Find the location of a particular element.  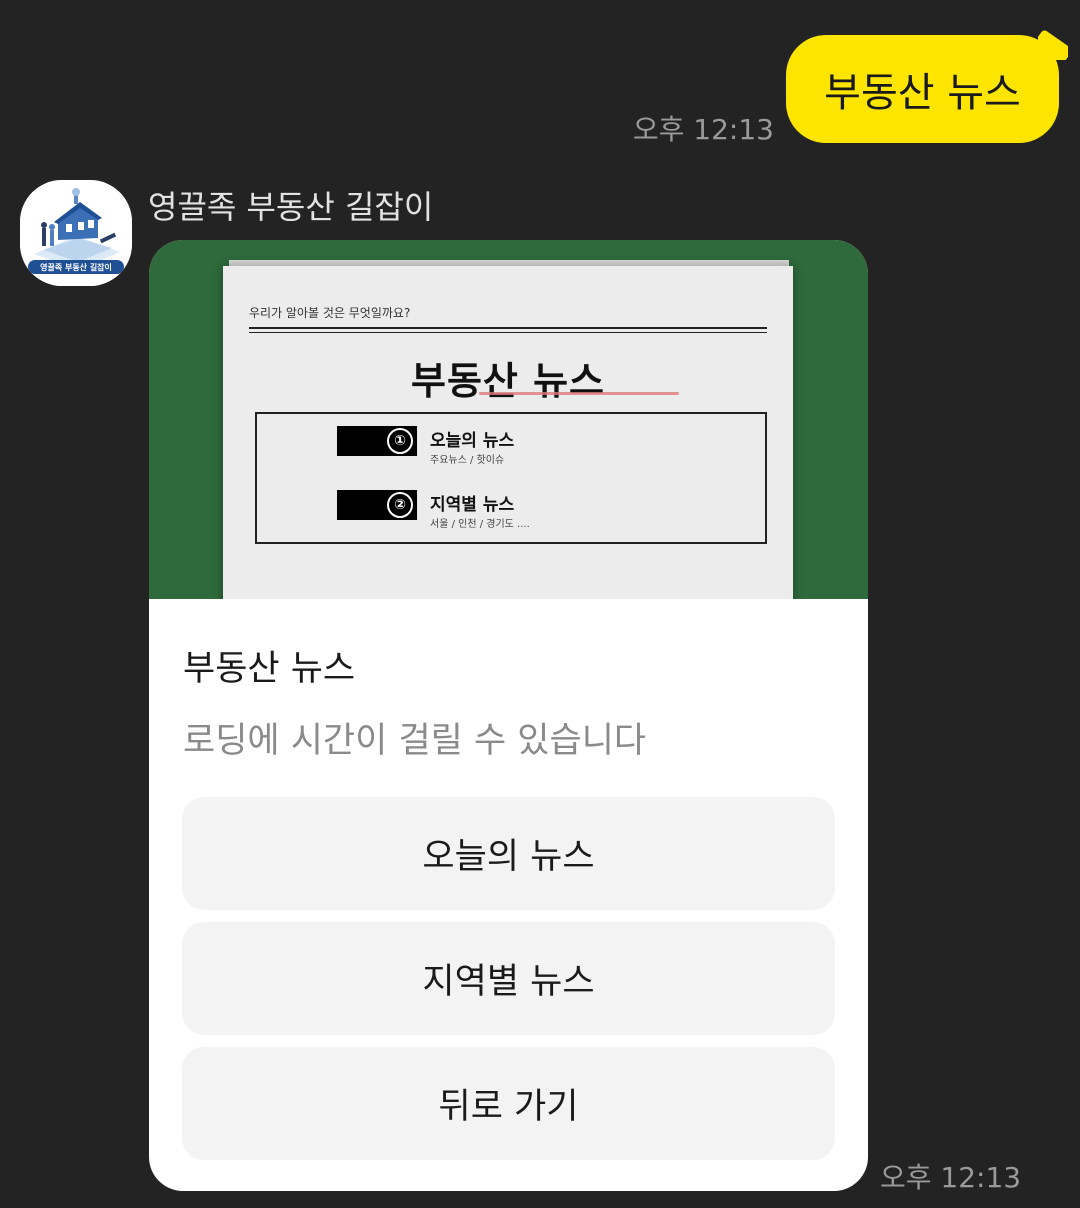

outgoing-message-bubble: 부동산 뉴스 is located at coordinates (922, 89).